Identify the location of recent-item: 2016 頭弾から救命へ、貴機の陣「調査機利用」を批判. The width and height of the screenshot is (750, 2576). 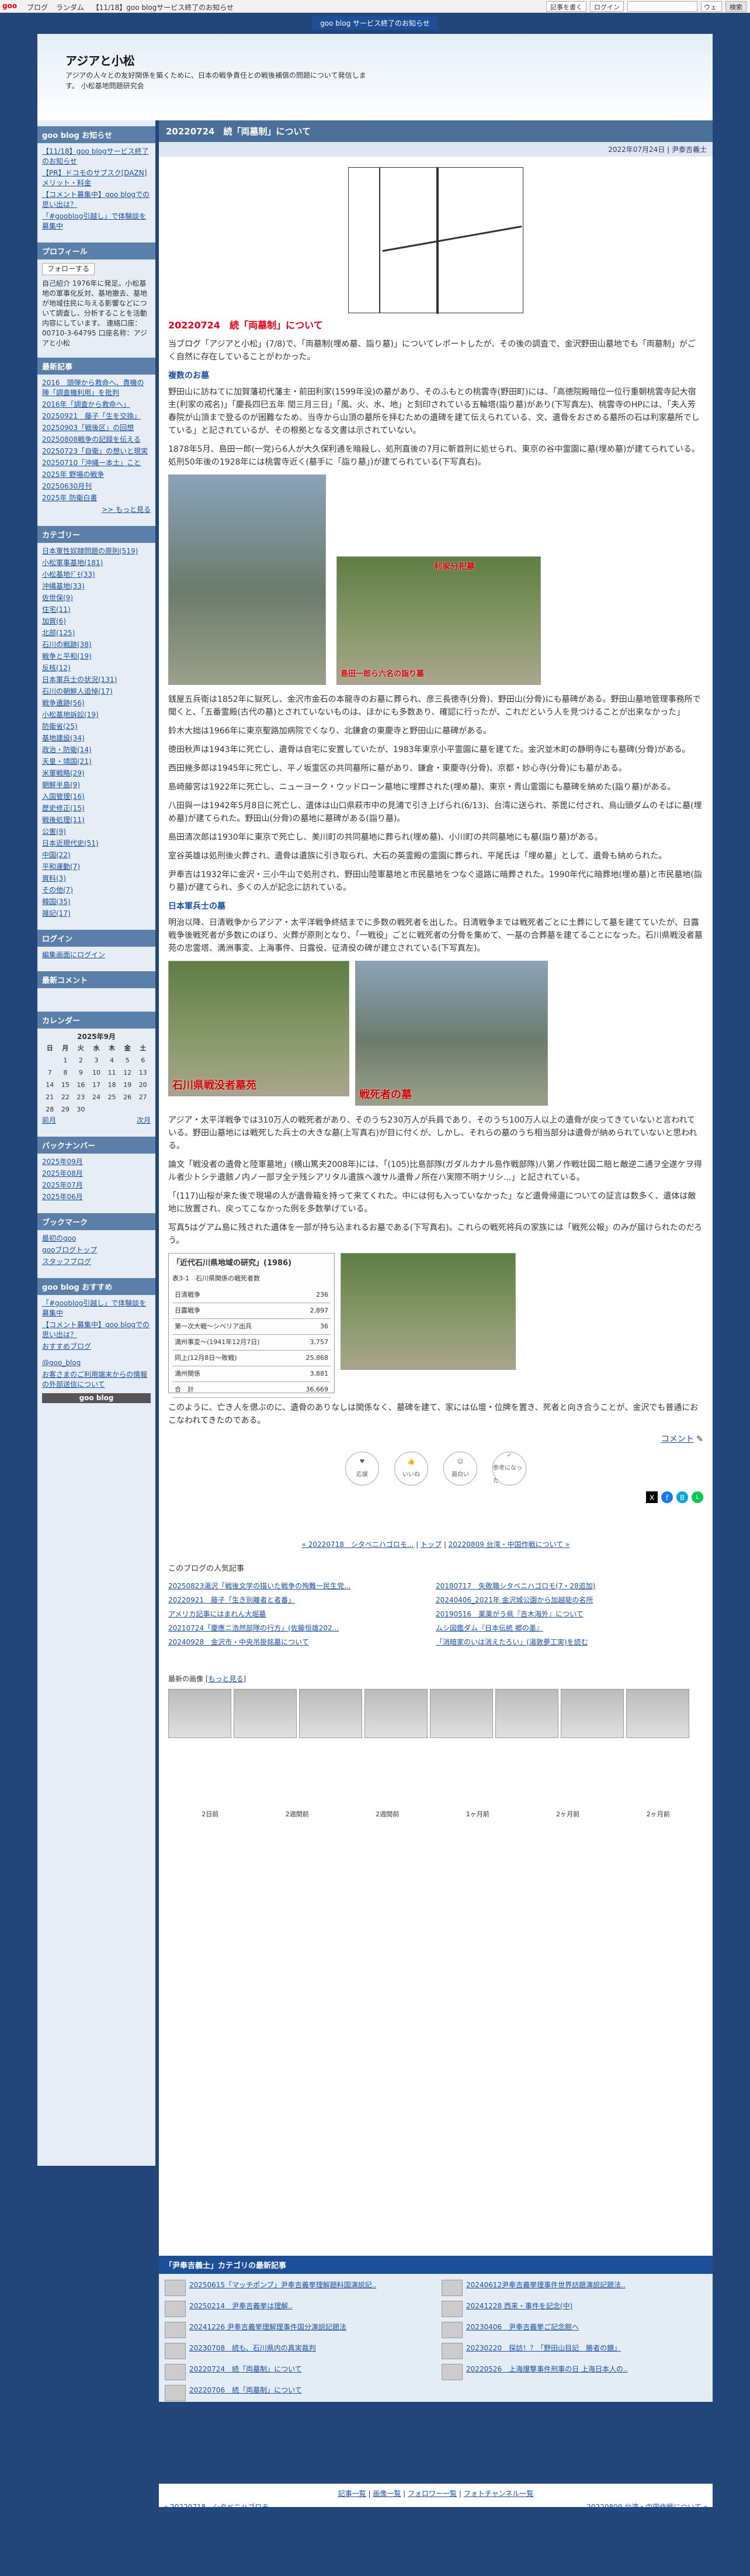
(96, 388).